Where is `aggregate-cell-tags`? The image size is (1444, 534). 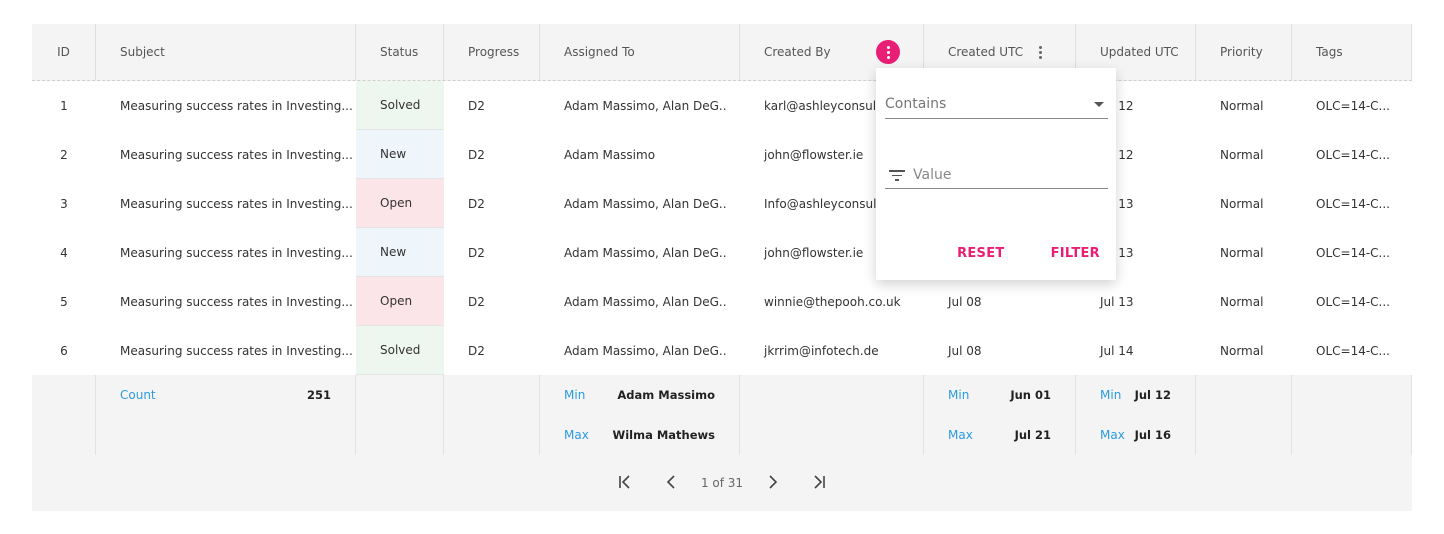
aggregate-cell-tags is located at coordinates (1352, 415).